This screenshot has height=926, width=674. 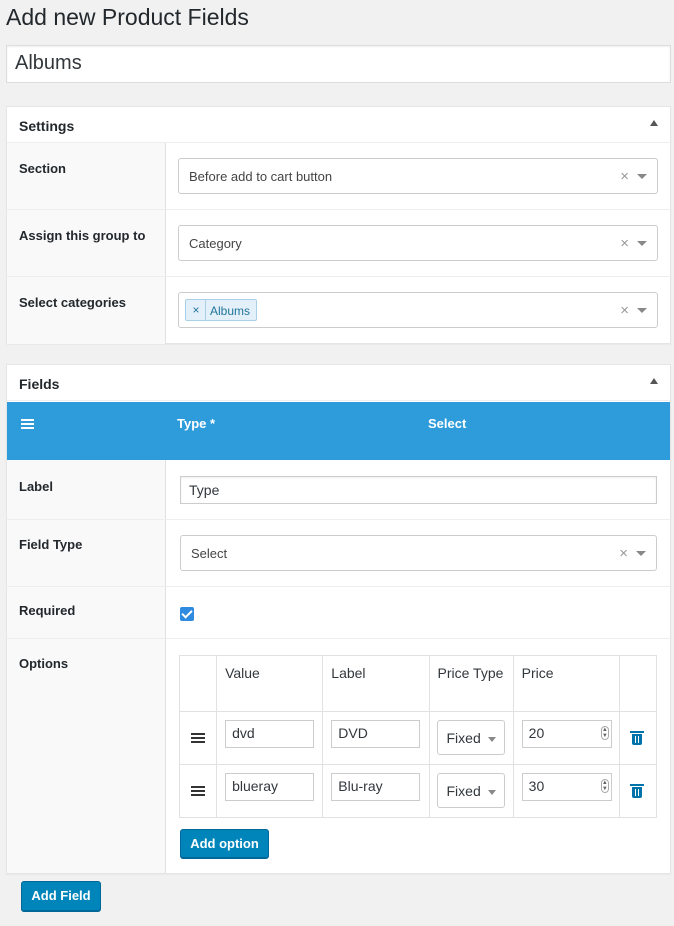 I want to click on column-header: Value, so click(x=270, y=683).